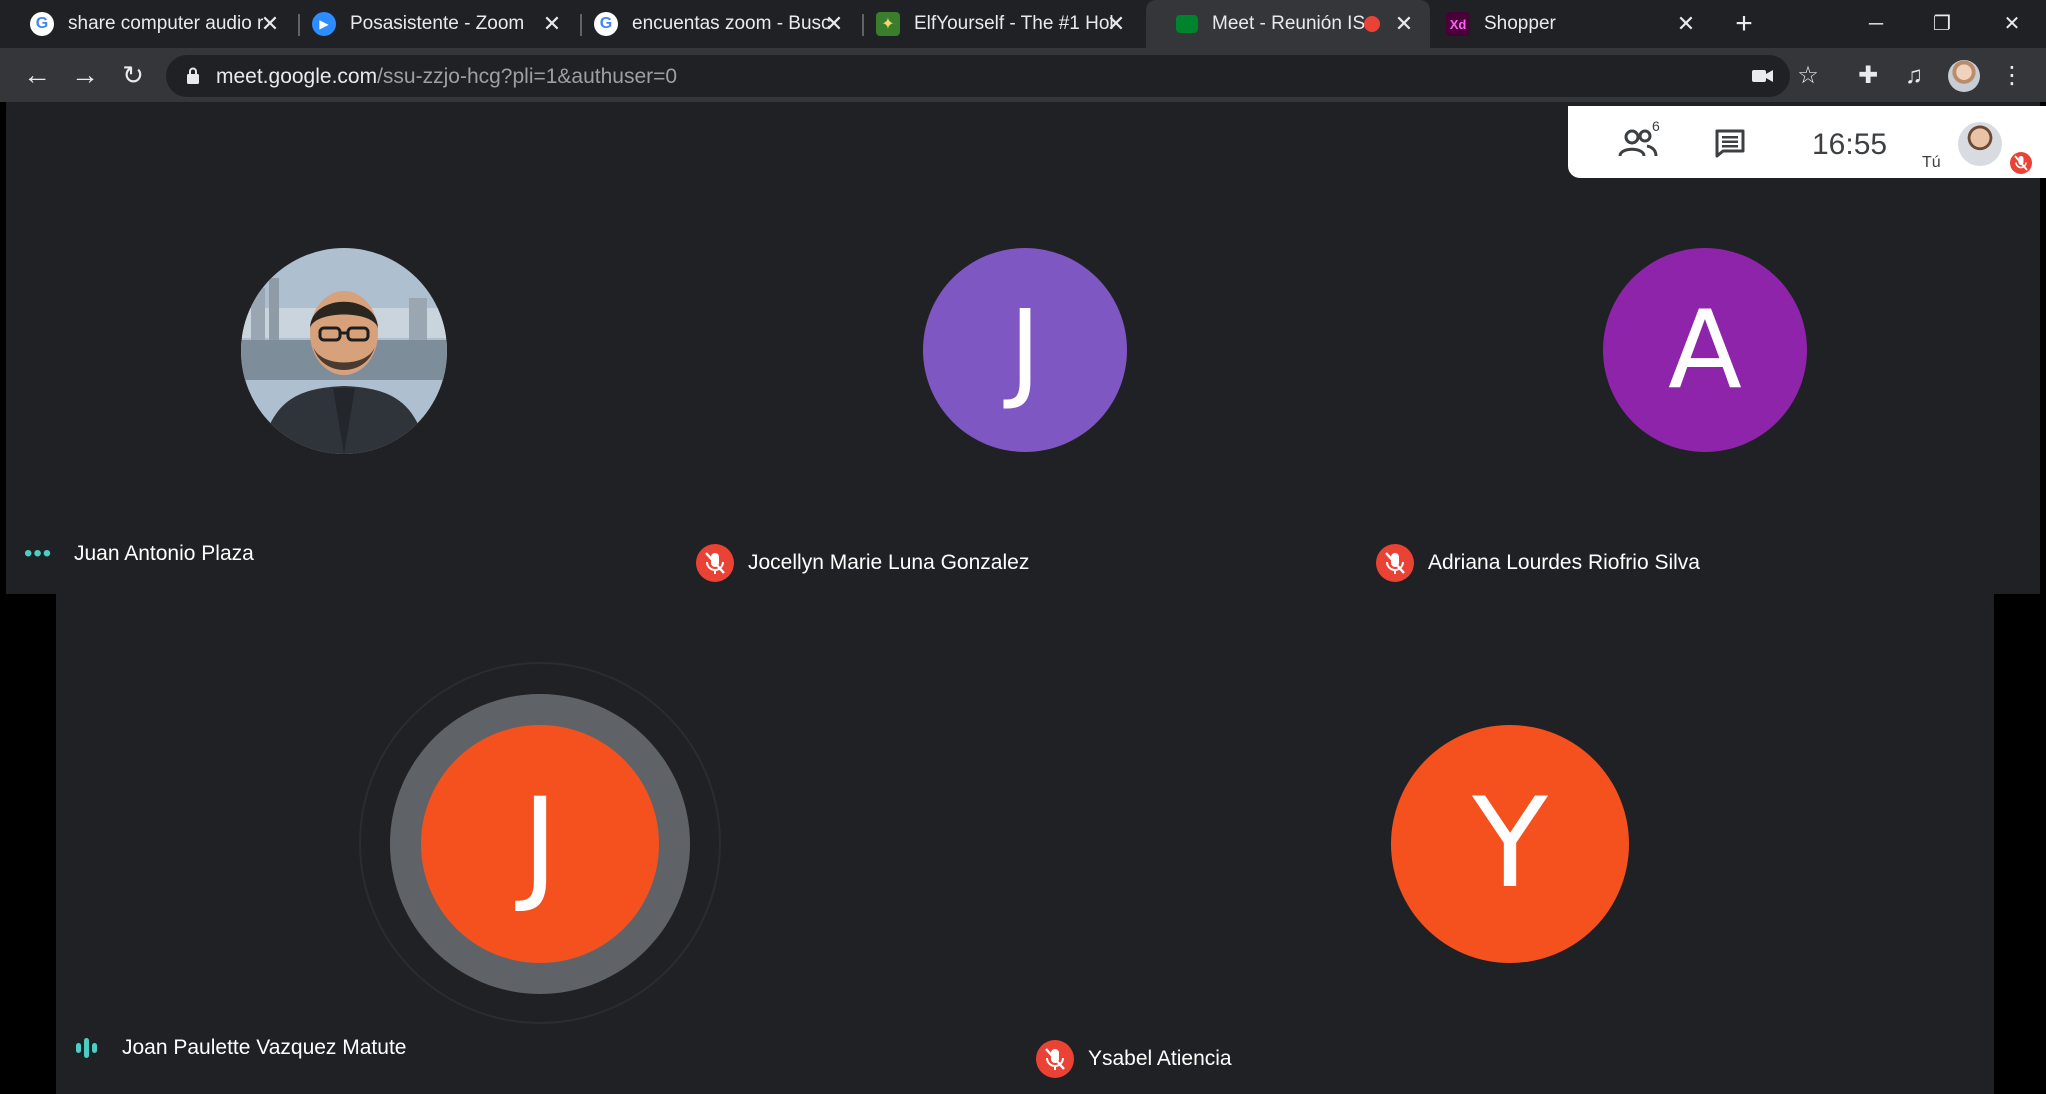 The width and height of the screenshot is (2046, 1094). I want to click on participant-name-row: Ysabel Atiencia, so click(1134, 1059).